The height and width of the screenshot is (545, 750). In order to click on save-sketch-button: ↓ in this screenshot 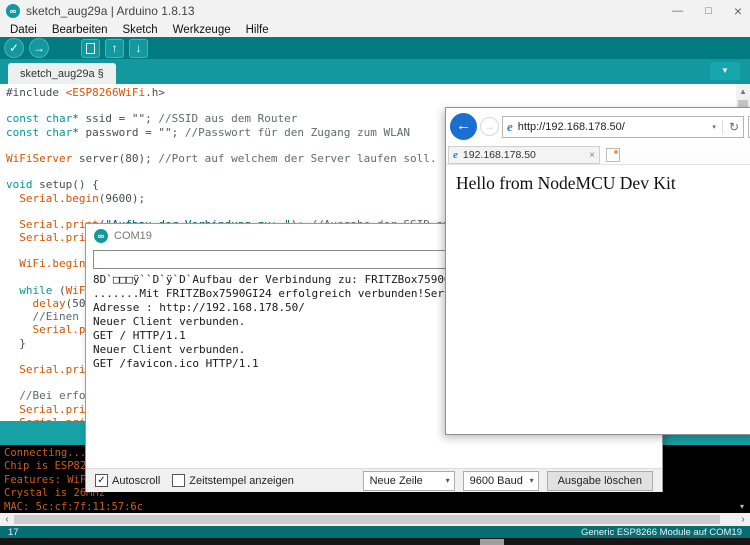, I will do `click(138, 48)`.